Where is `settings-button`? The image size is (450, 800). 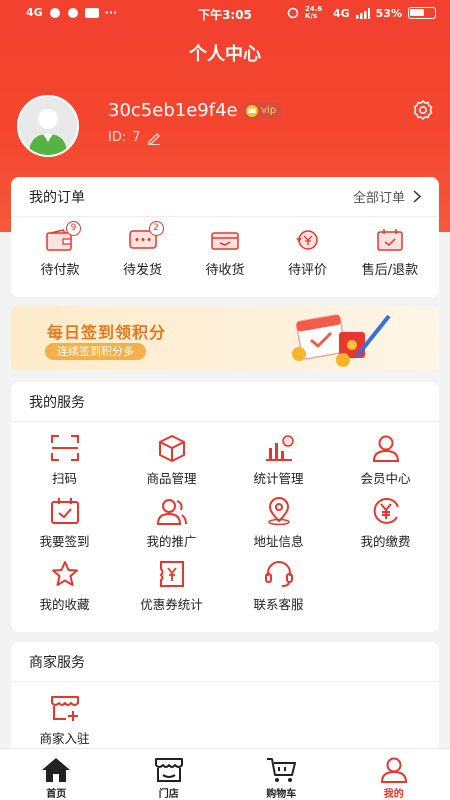 settings-button is located at coordinates (423, 112).